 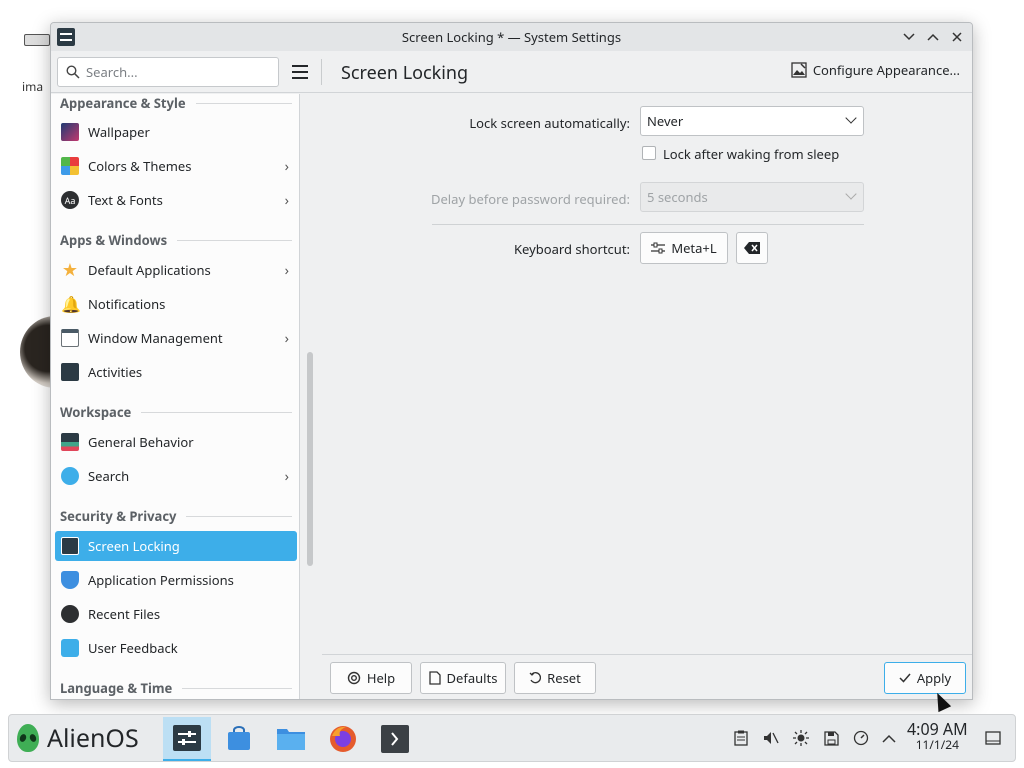 I want to click on backspace-icon, so click(x=752, y=248).